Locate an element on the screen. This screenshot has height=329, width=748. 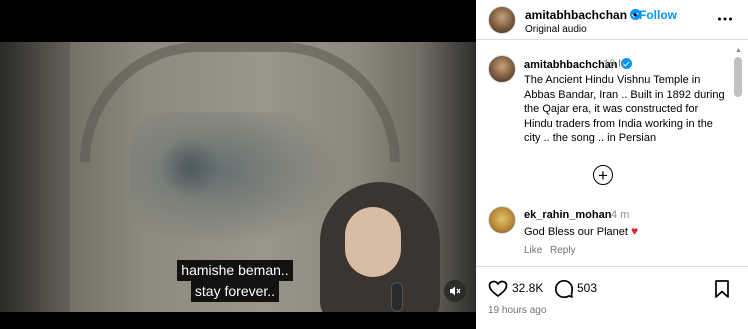
caption-time: 19 h is located at coordinates (614, 64).